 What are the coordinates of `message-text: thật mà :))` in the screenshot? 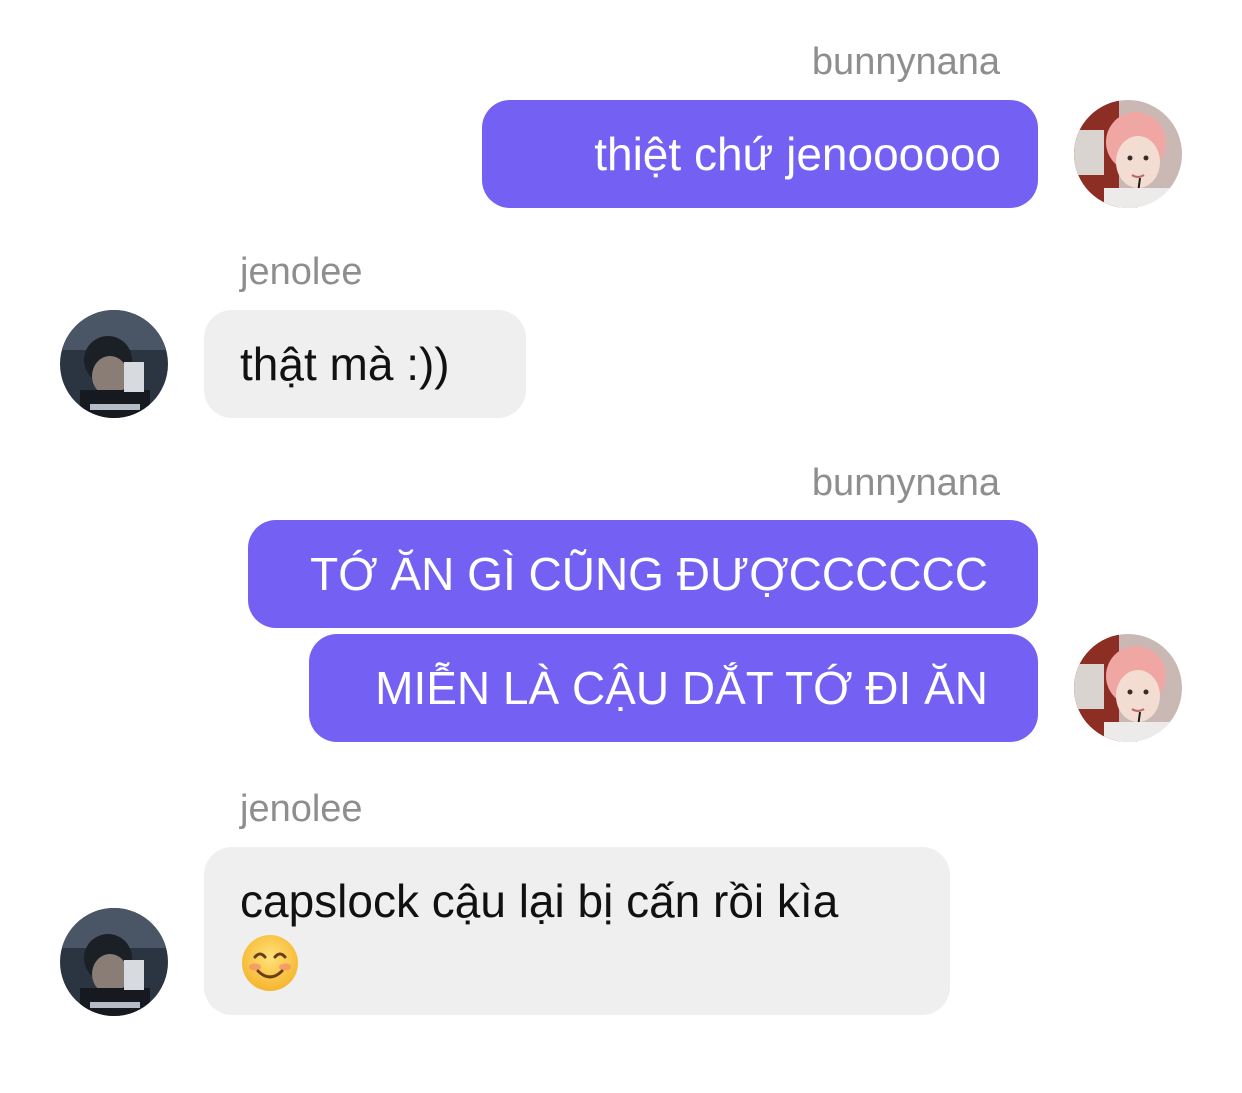 It's located at (345, 364).